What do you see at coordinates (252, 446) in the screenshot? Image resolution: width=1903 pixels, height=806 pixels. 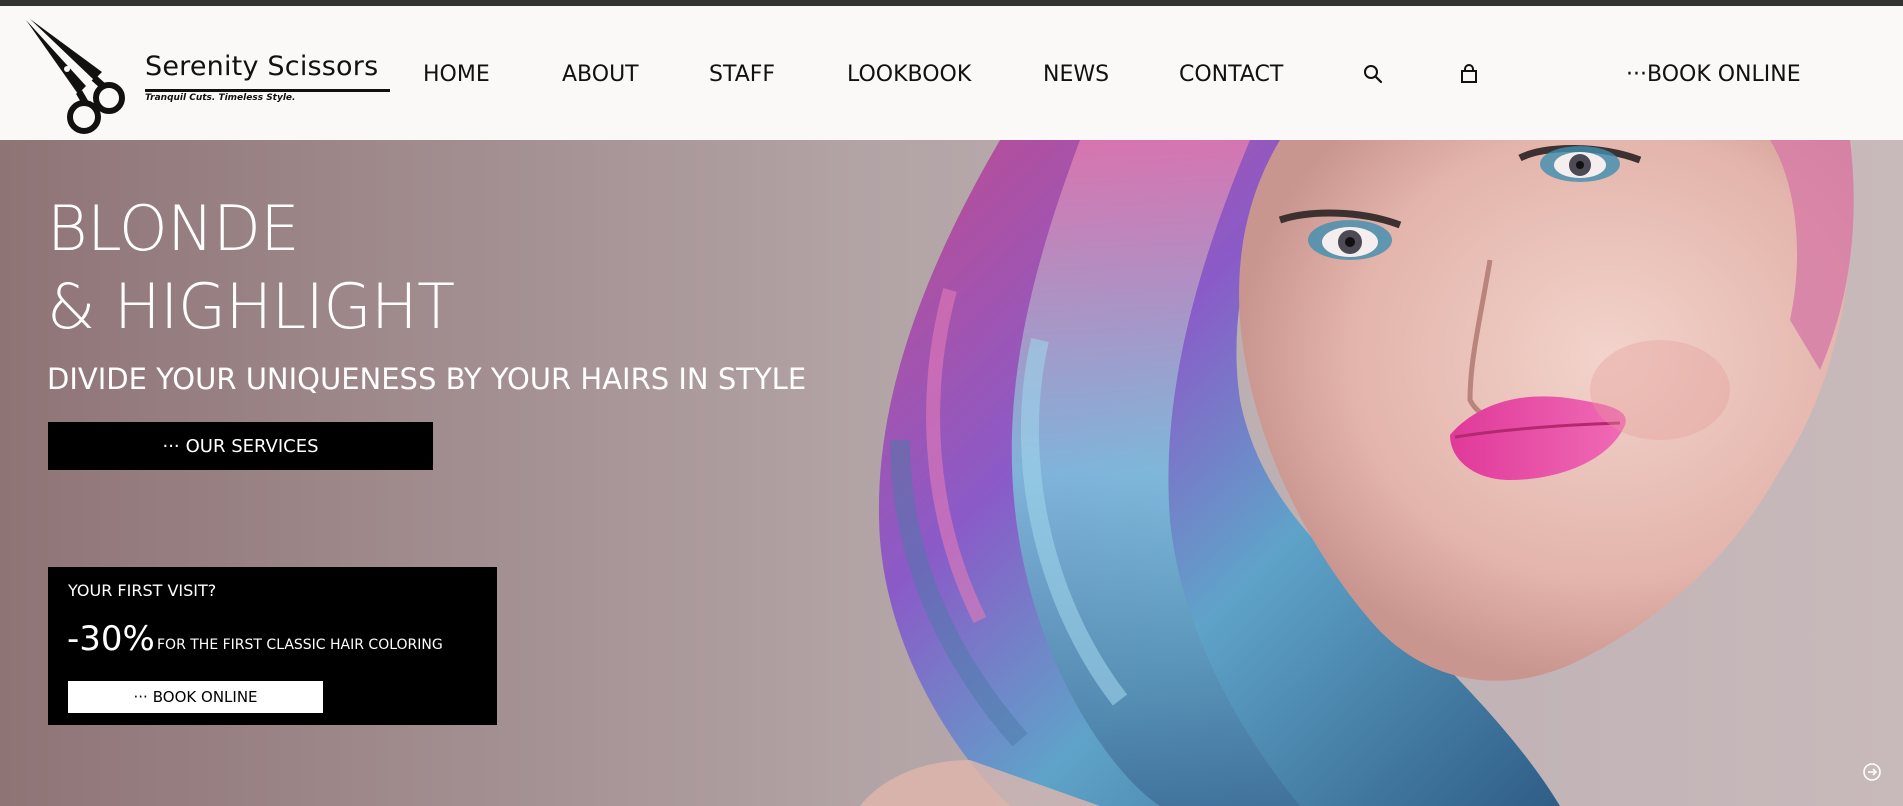 I see `our-services-label: OUR SERVICES` at bounding box center [252, 446].